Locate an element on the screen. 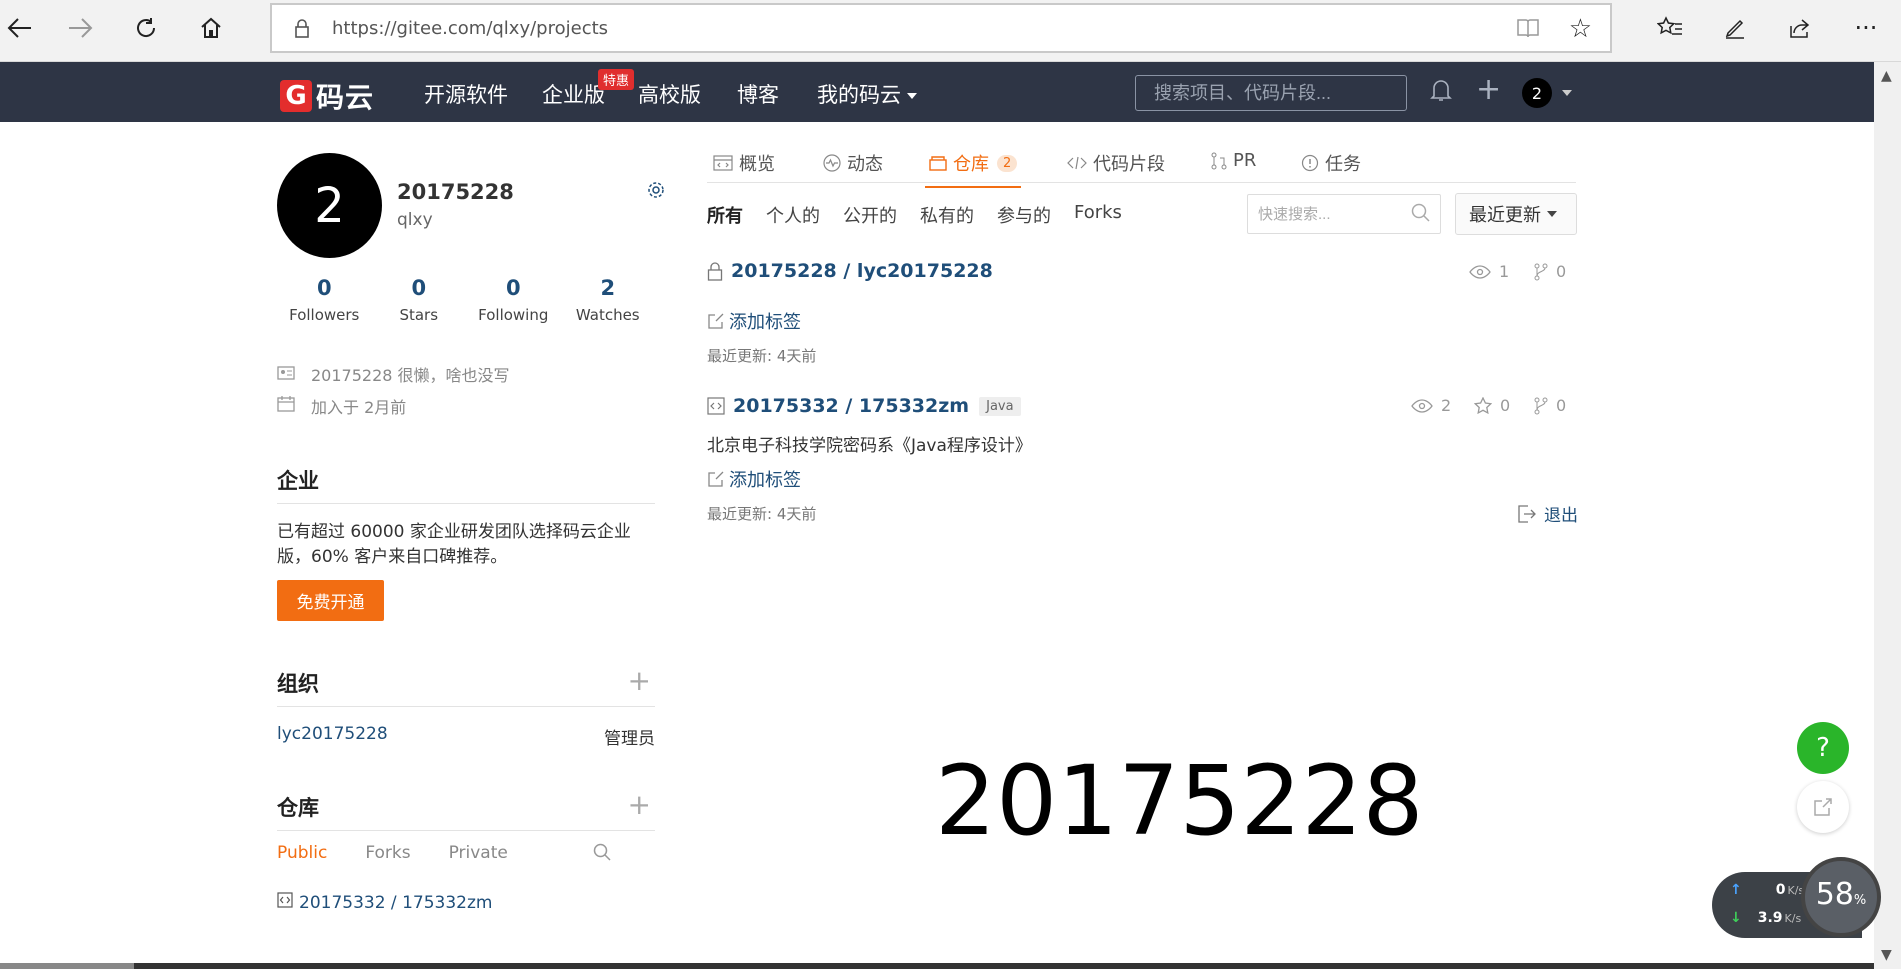 The image size is (1901, 969). back-button is located at coordinates (20, 28).